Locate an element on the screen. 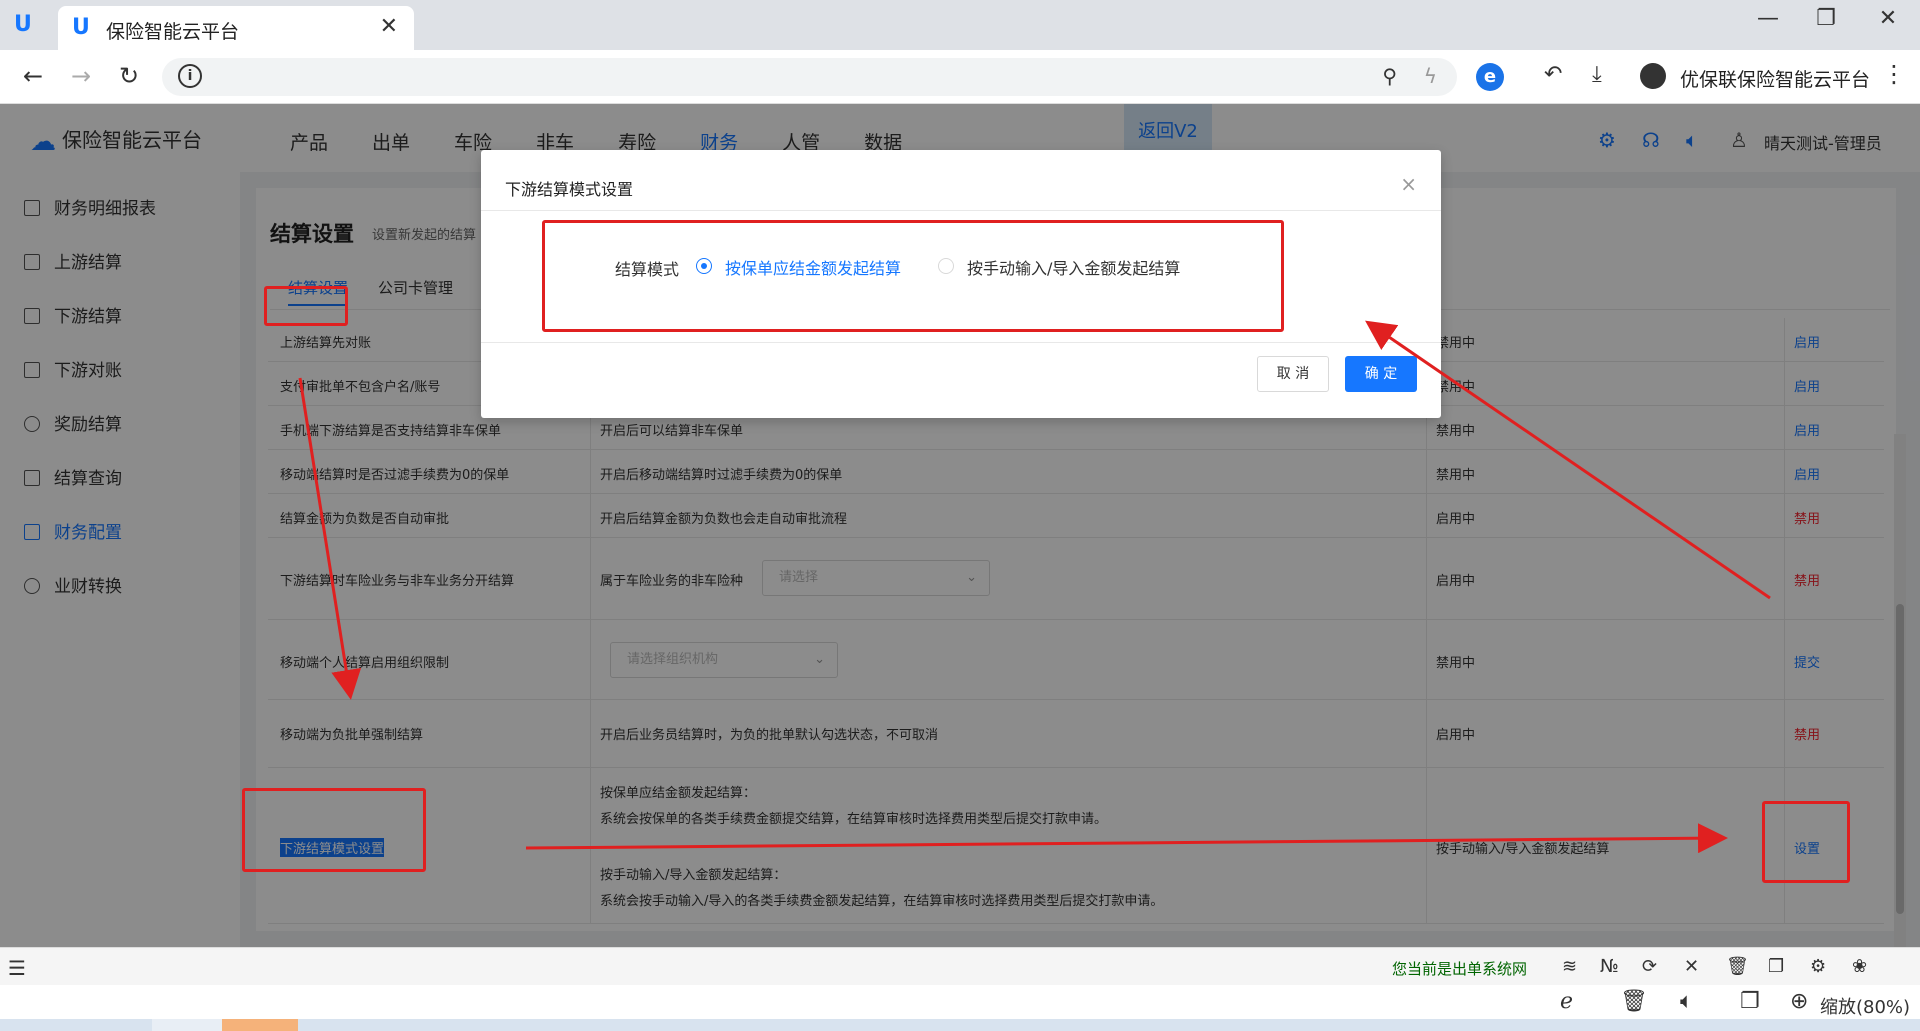  bottom-toolbar: ℯ 🗑︎ 🔈︎ ❐ ⊕ 缩放(80%) is located at coordinates (960, 1002).